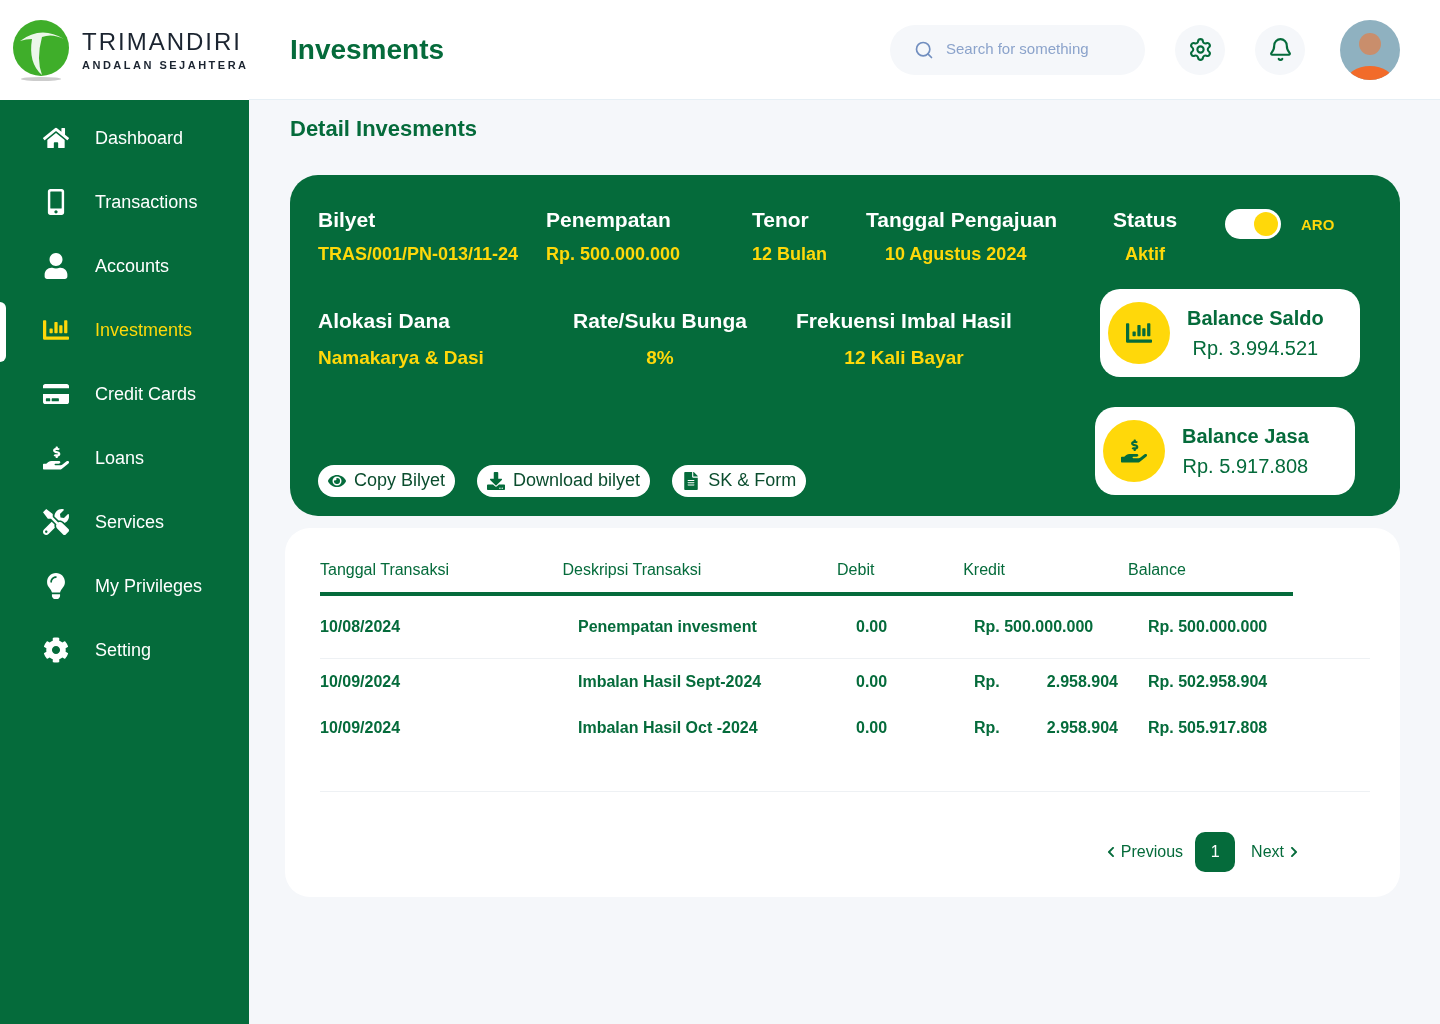  What do you see at coordinates (361, 627) in the screenshot?
I see `table-cell-text: 10/08/2024` at bounding box center [361, 627].